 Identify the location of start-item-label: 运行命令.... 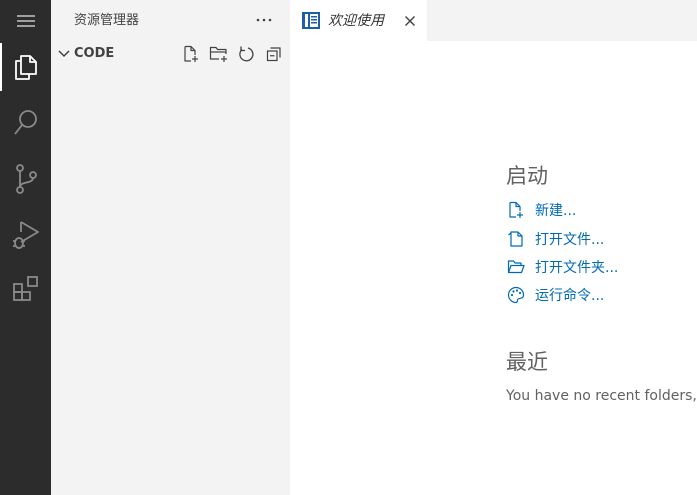
(570, 296).